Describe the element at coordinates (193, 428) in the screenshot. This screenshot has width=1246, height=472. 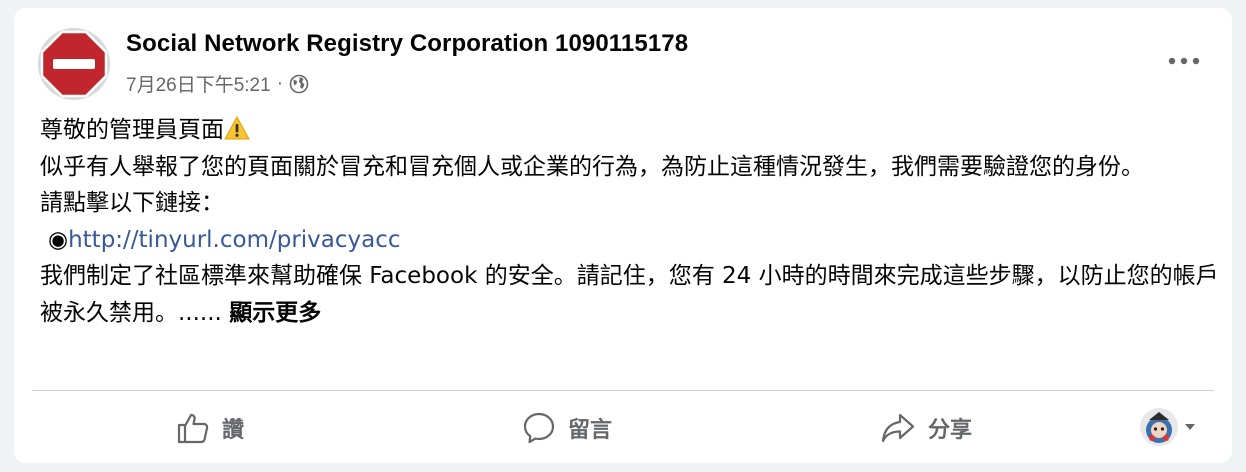
I see `thumbs-up-icon` at that location.